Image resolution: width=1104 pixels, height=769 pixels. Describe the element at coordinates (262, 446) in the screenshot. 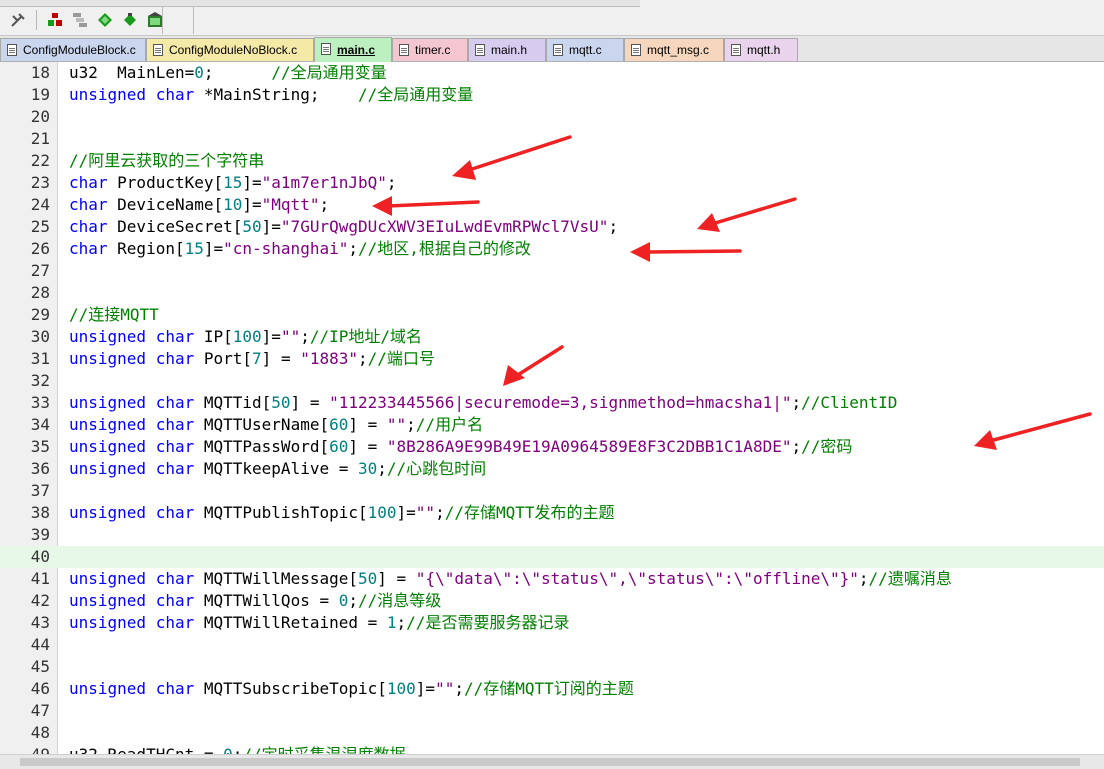

I see `code-token: MQTTPassWord[` at that location.